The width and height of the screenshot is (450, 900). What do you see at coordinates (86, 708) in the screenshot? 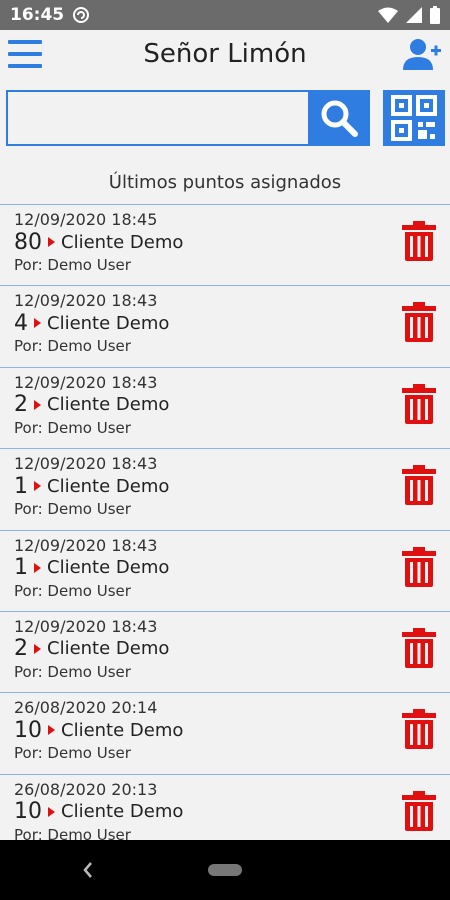
I see `entry-date: 26/08/2020 20:14` at bounding box center [86, 708].